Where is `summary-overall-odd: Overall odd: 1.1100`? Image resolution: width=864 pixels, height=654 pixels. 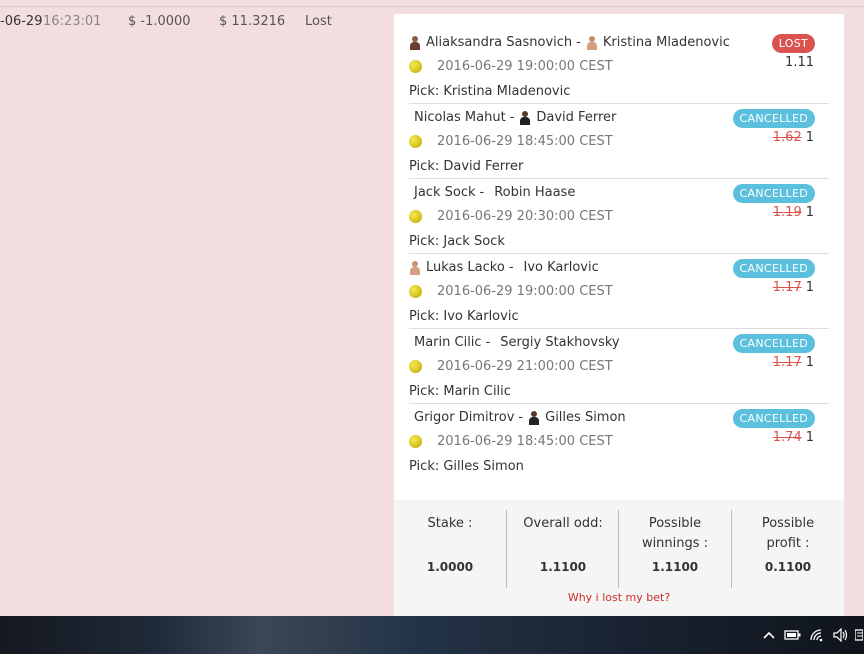 summary-overall-odd: Overall odd: 1.1100 is located at coordinates (562, 549).